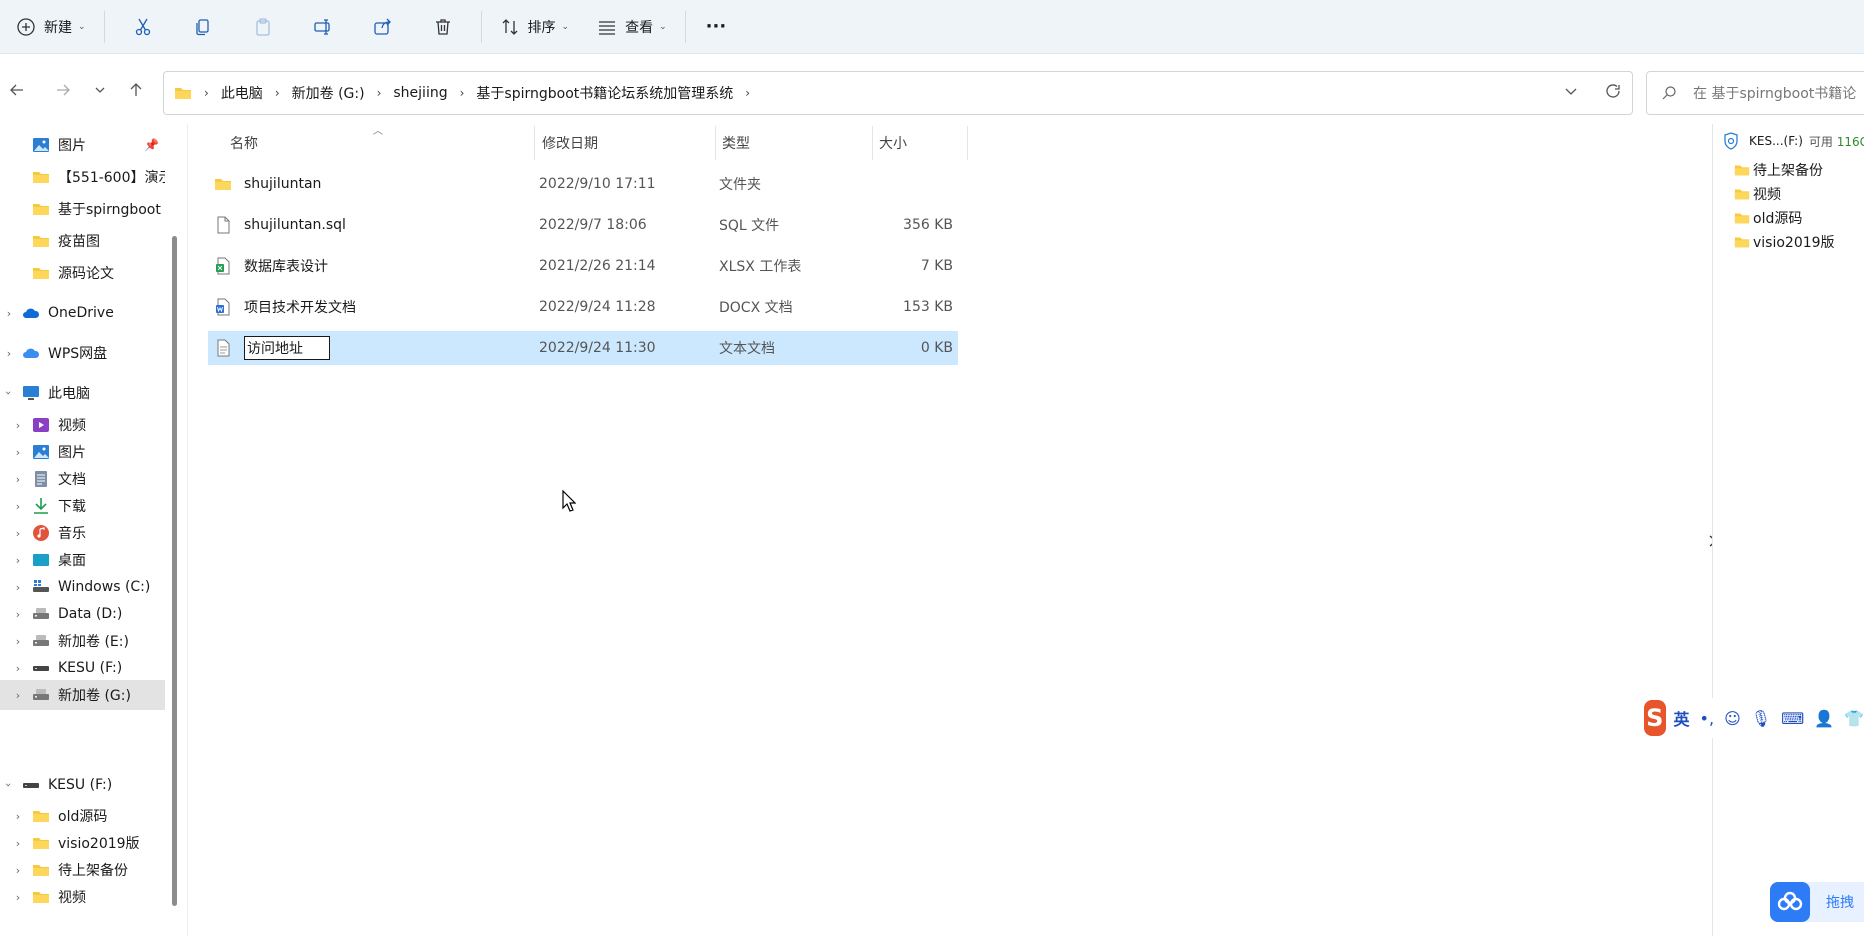 The width and height of the screenshot is (1864, 936). What do you see at coordinates (82, 145) in the screenshot?
I see `sidebar-item-pictures-quick: 图片 📌` at bounding box center [82, 145].